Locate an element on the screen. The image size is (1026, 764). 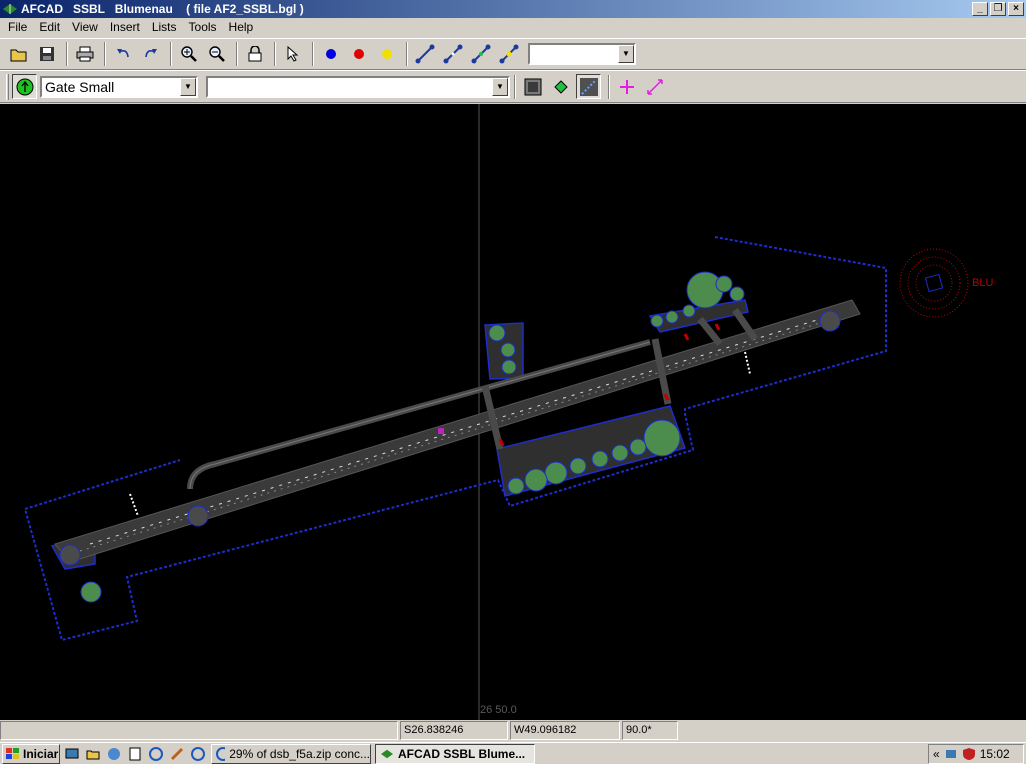
windsock-marker is located at coordinates (441, 431).